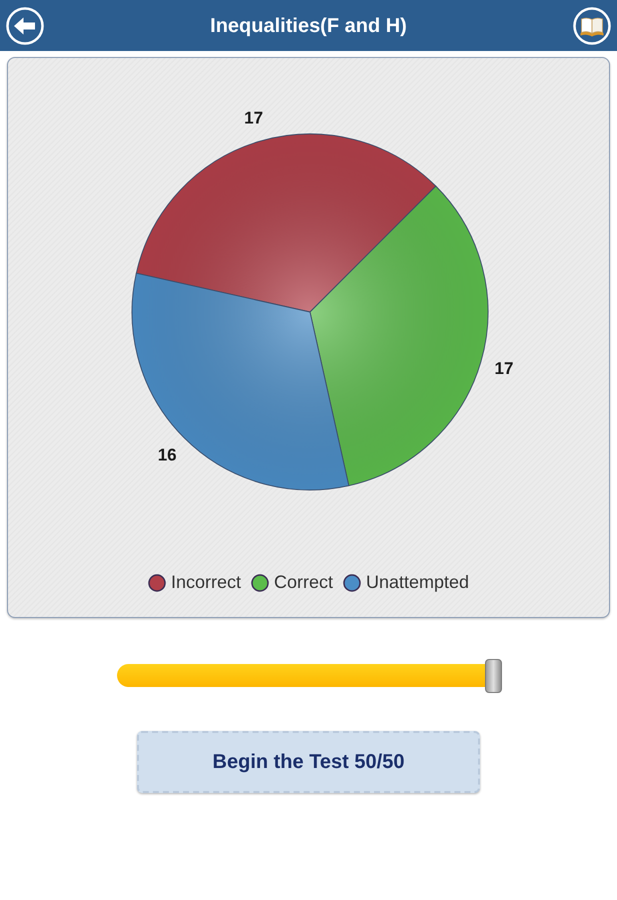 Image resolution: width=617 pixels, height=900 pixels. What do you see at coordinates (167, 454) in the screenshot?
I see `data-label: 16` at bounding box center [167, 454].